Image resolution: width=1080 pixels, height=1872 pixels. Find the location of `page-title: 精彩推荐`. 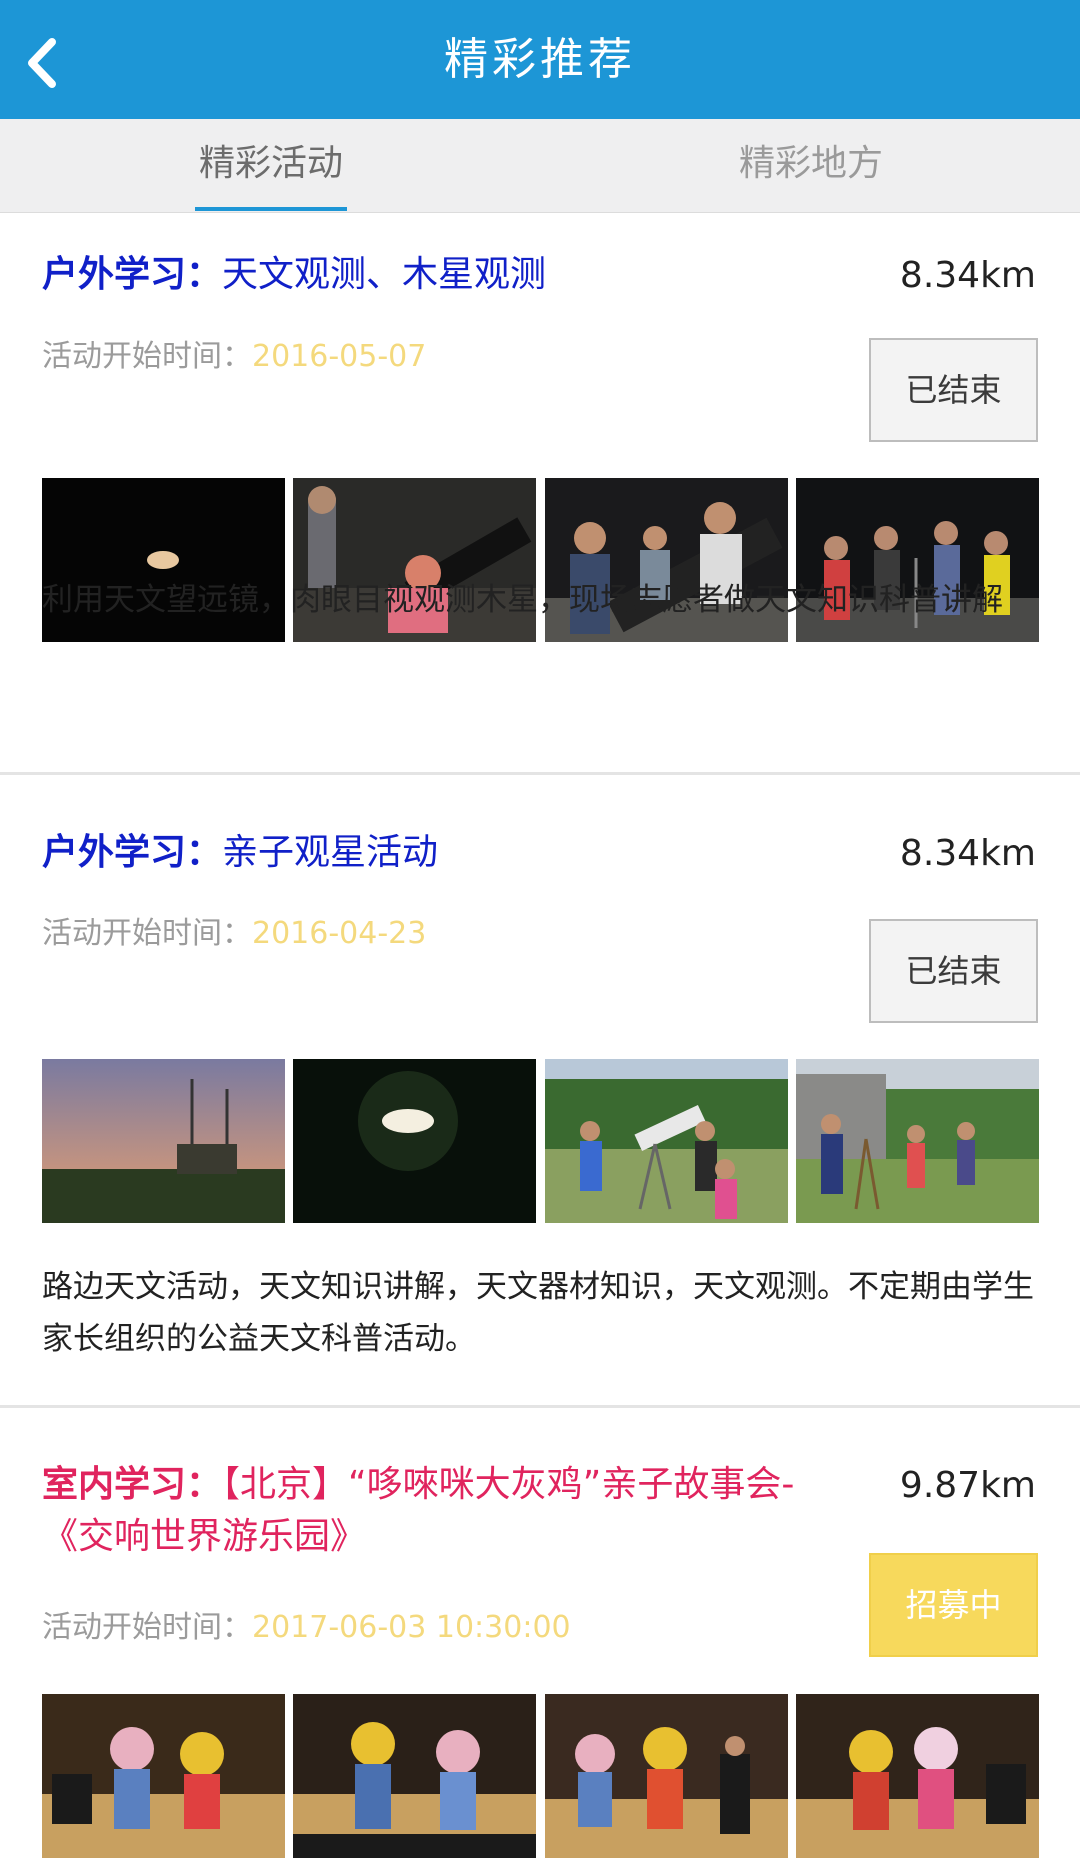

page-title: 精彩推荐 is located at coordinates (540, 59).